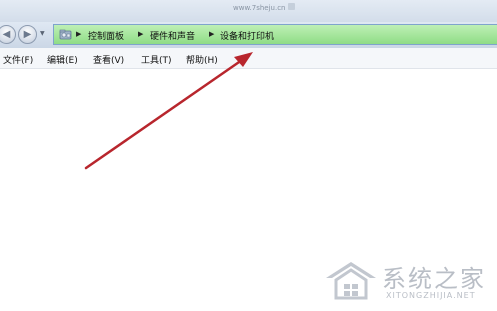 The height and width of the screenshot is (311, 497). What do you see at coordinates (431, 295) in the screenshot?
I see `watermark-site-url: XITONGZHIJIA.NET` at bounding box center [431, 295].